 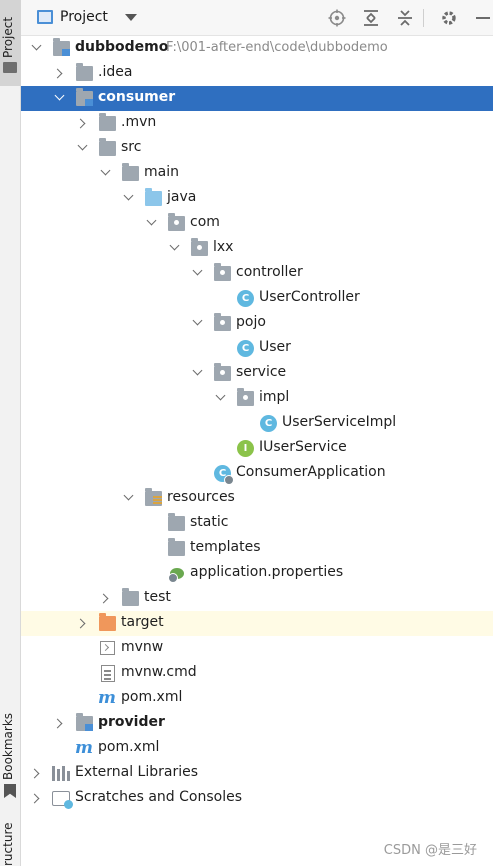 I want to click on tree-label: test, so click(x=157, y=597).